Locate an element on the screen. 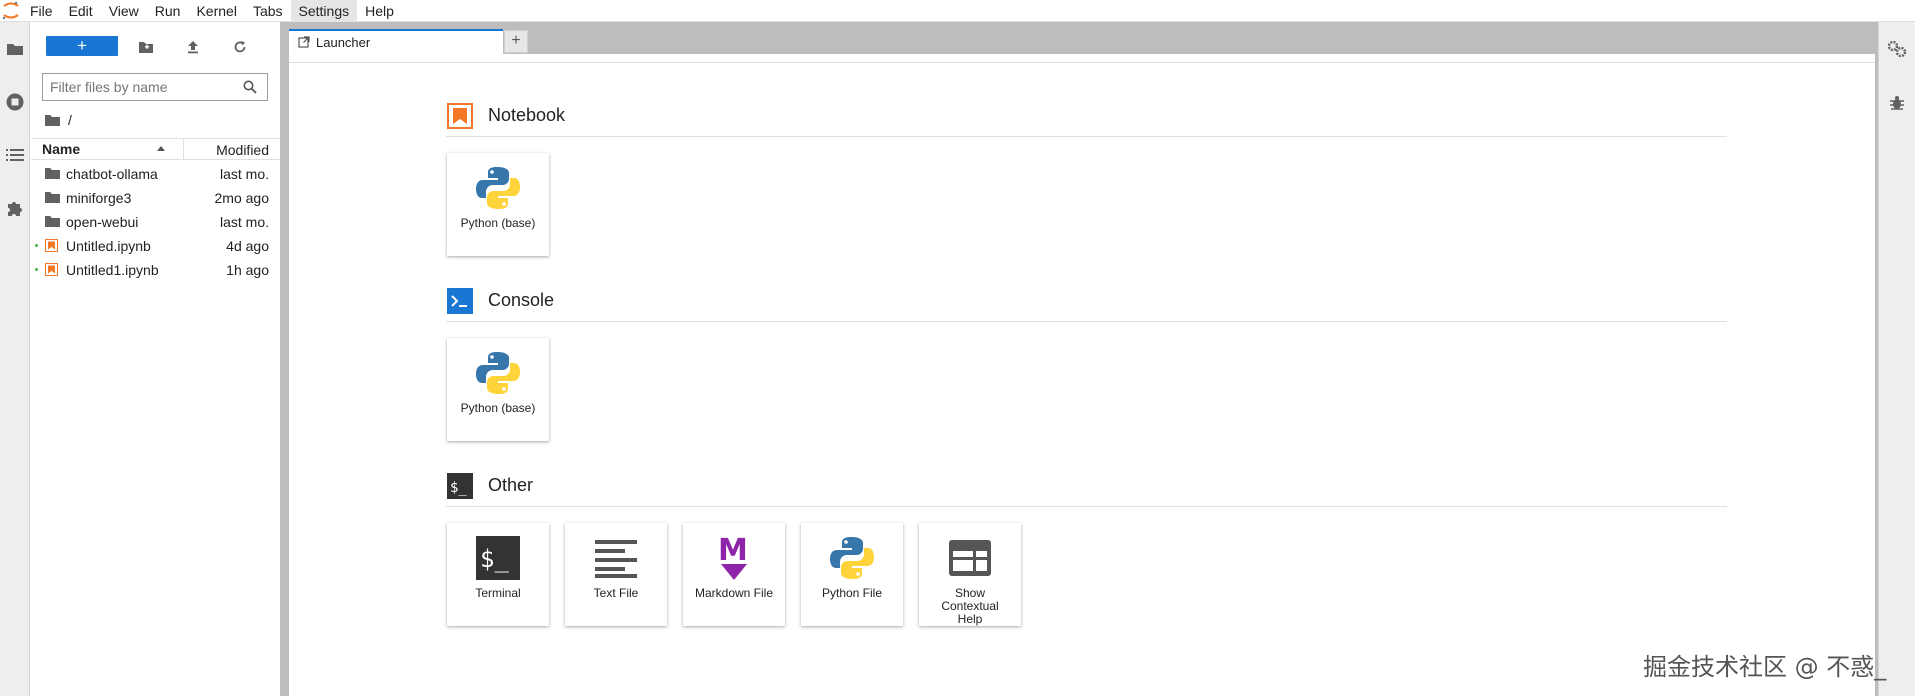 This screenshot has width=1915, height=696. file-row-miniforge3: miniforge3 2mo ago is located at coordinates (155, 198).